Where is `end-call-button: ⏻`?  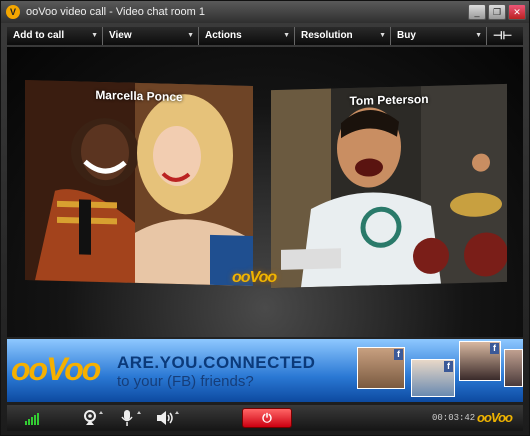 end-call-button: ⏻ is located at coordinates (267, 418).